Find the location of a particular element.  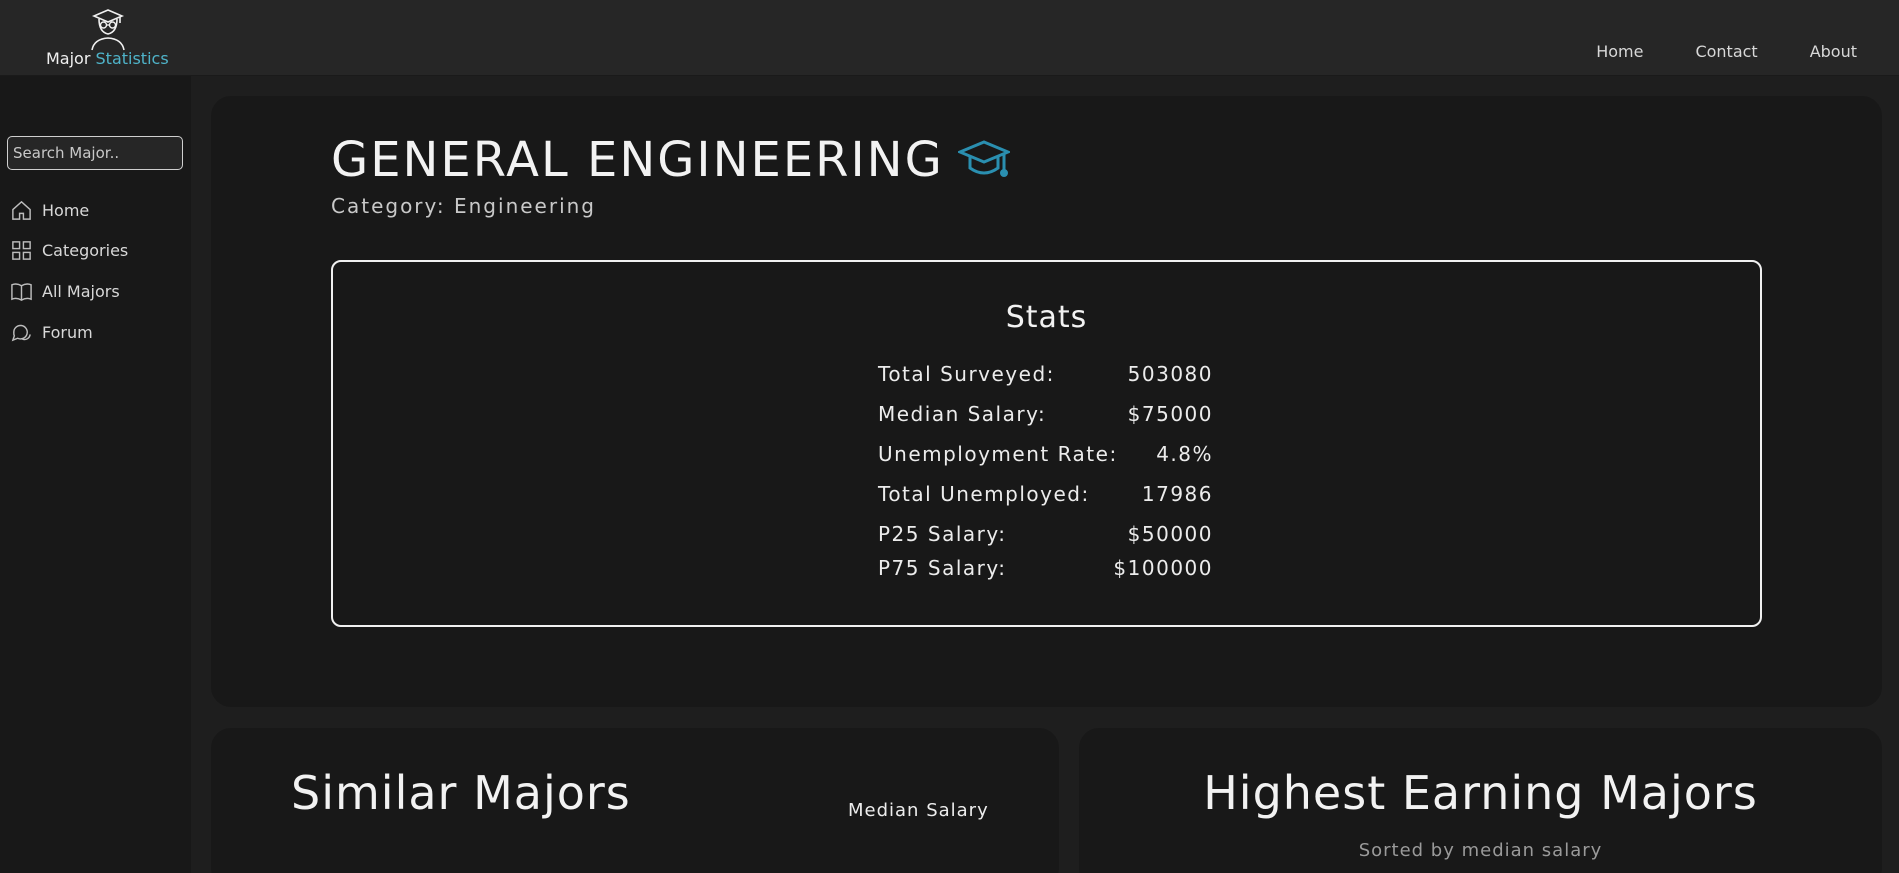

median-salary-column-header: Median Salary is located at coordinates (918, 810).